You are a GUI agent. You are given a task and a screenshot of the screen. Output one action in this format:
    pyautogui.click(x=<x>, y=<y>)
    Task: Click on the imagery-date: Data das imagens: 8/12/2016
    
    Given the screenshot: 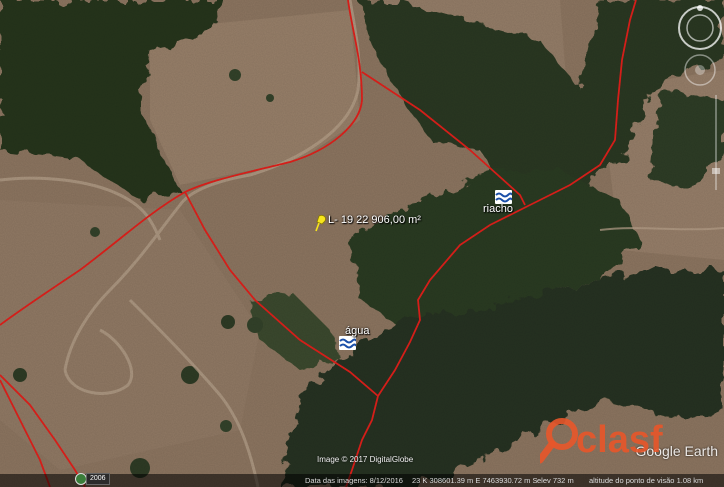 What is the action you would take?
    pyautogui.click(x=354, y=480)
    